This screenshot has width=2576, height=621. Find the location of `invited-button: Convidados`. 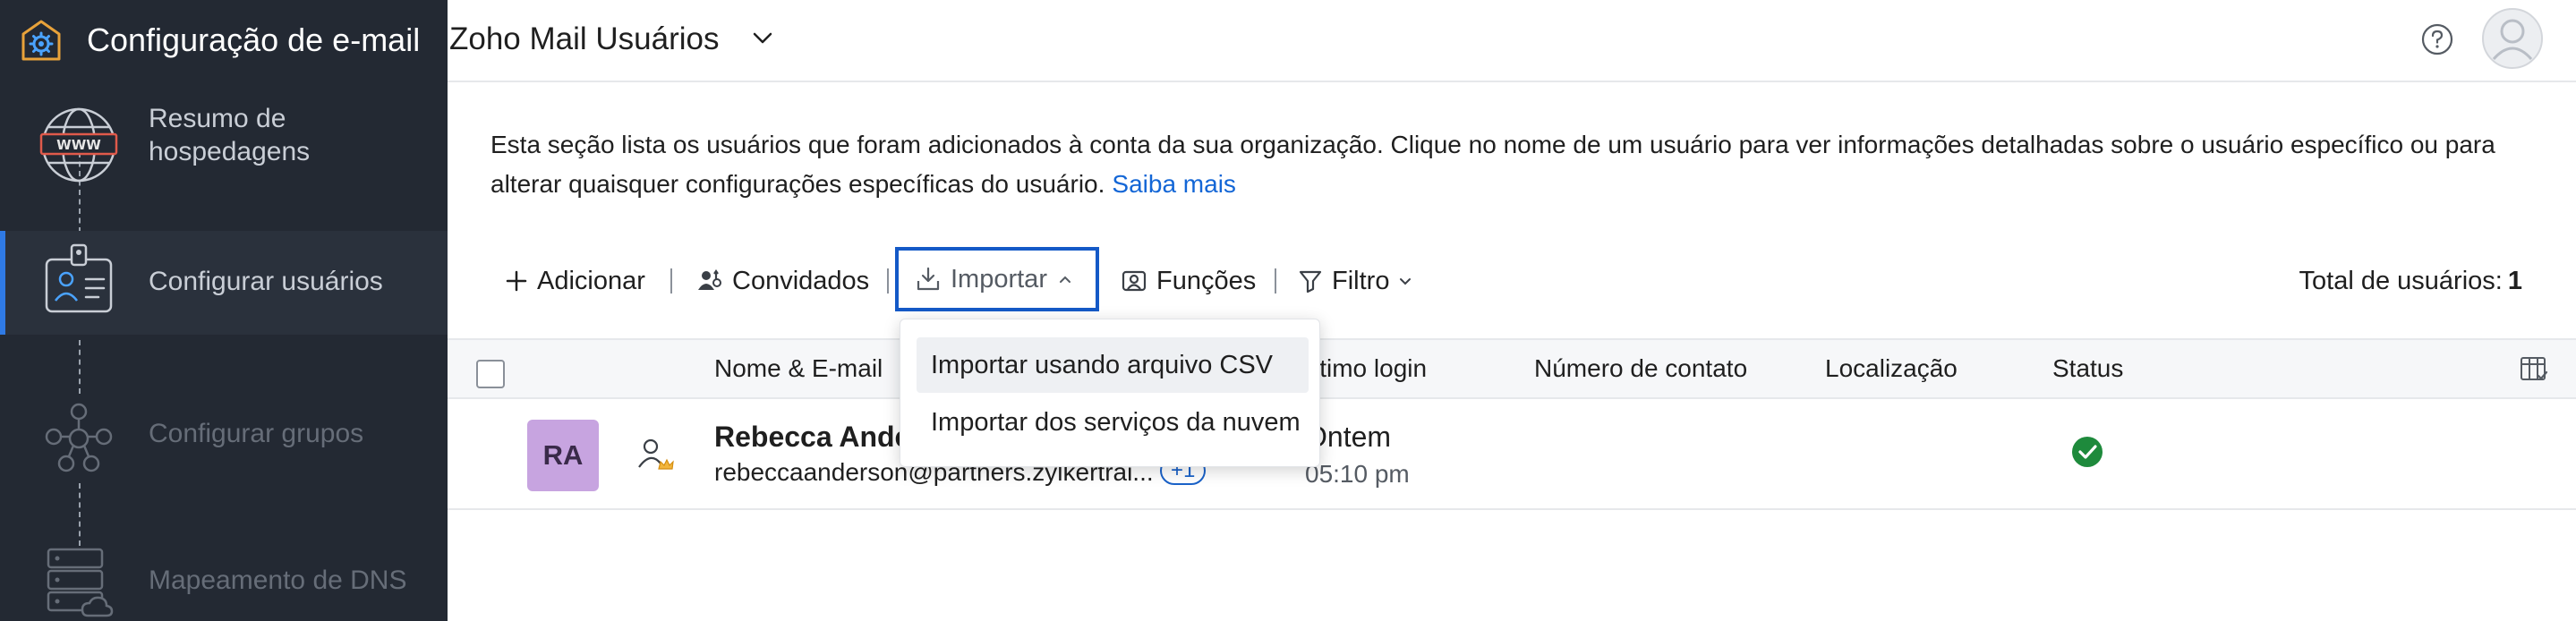

invited-button: Convidados is located at coordinates (782, 281).